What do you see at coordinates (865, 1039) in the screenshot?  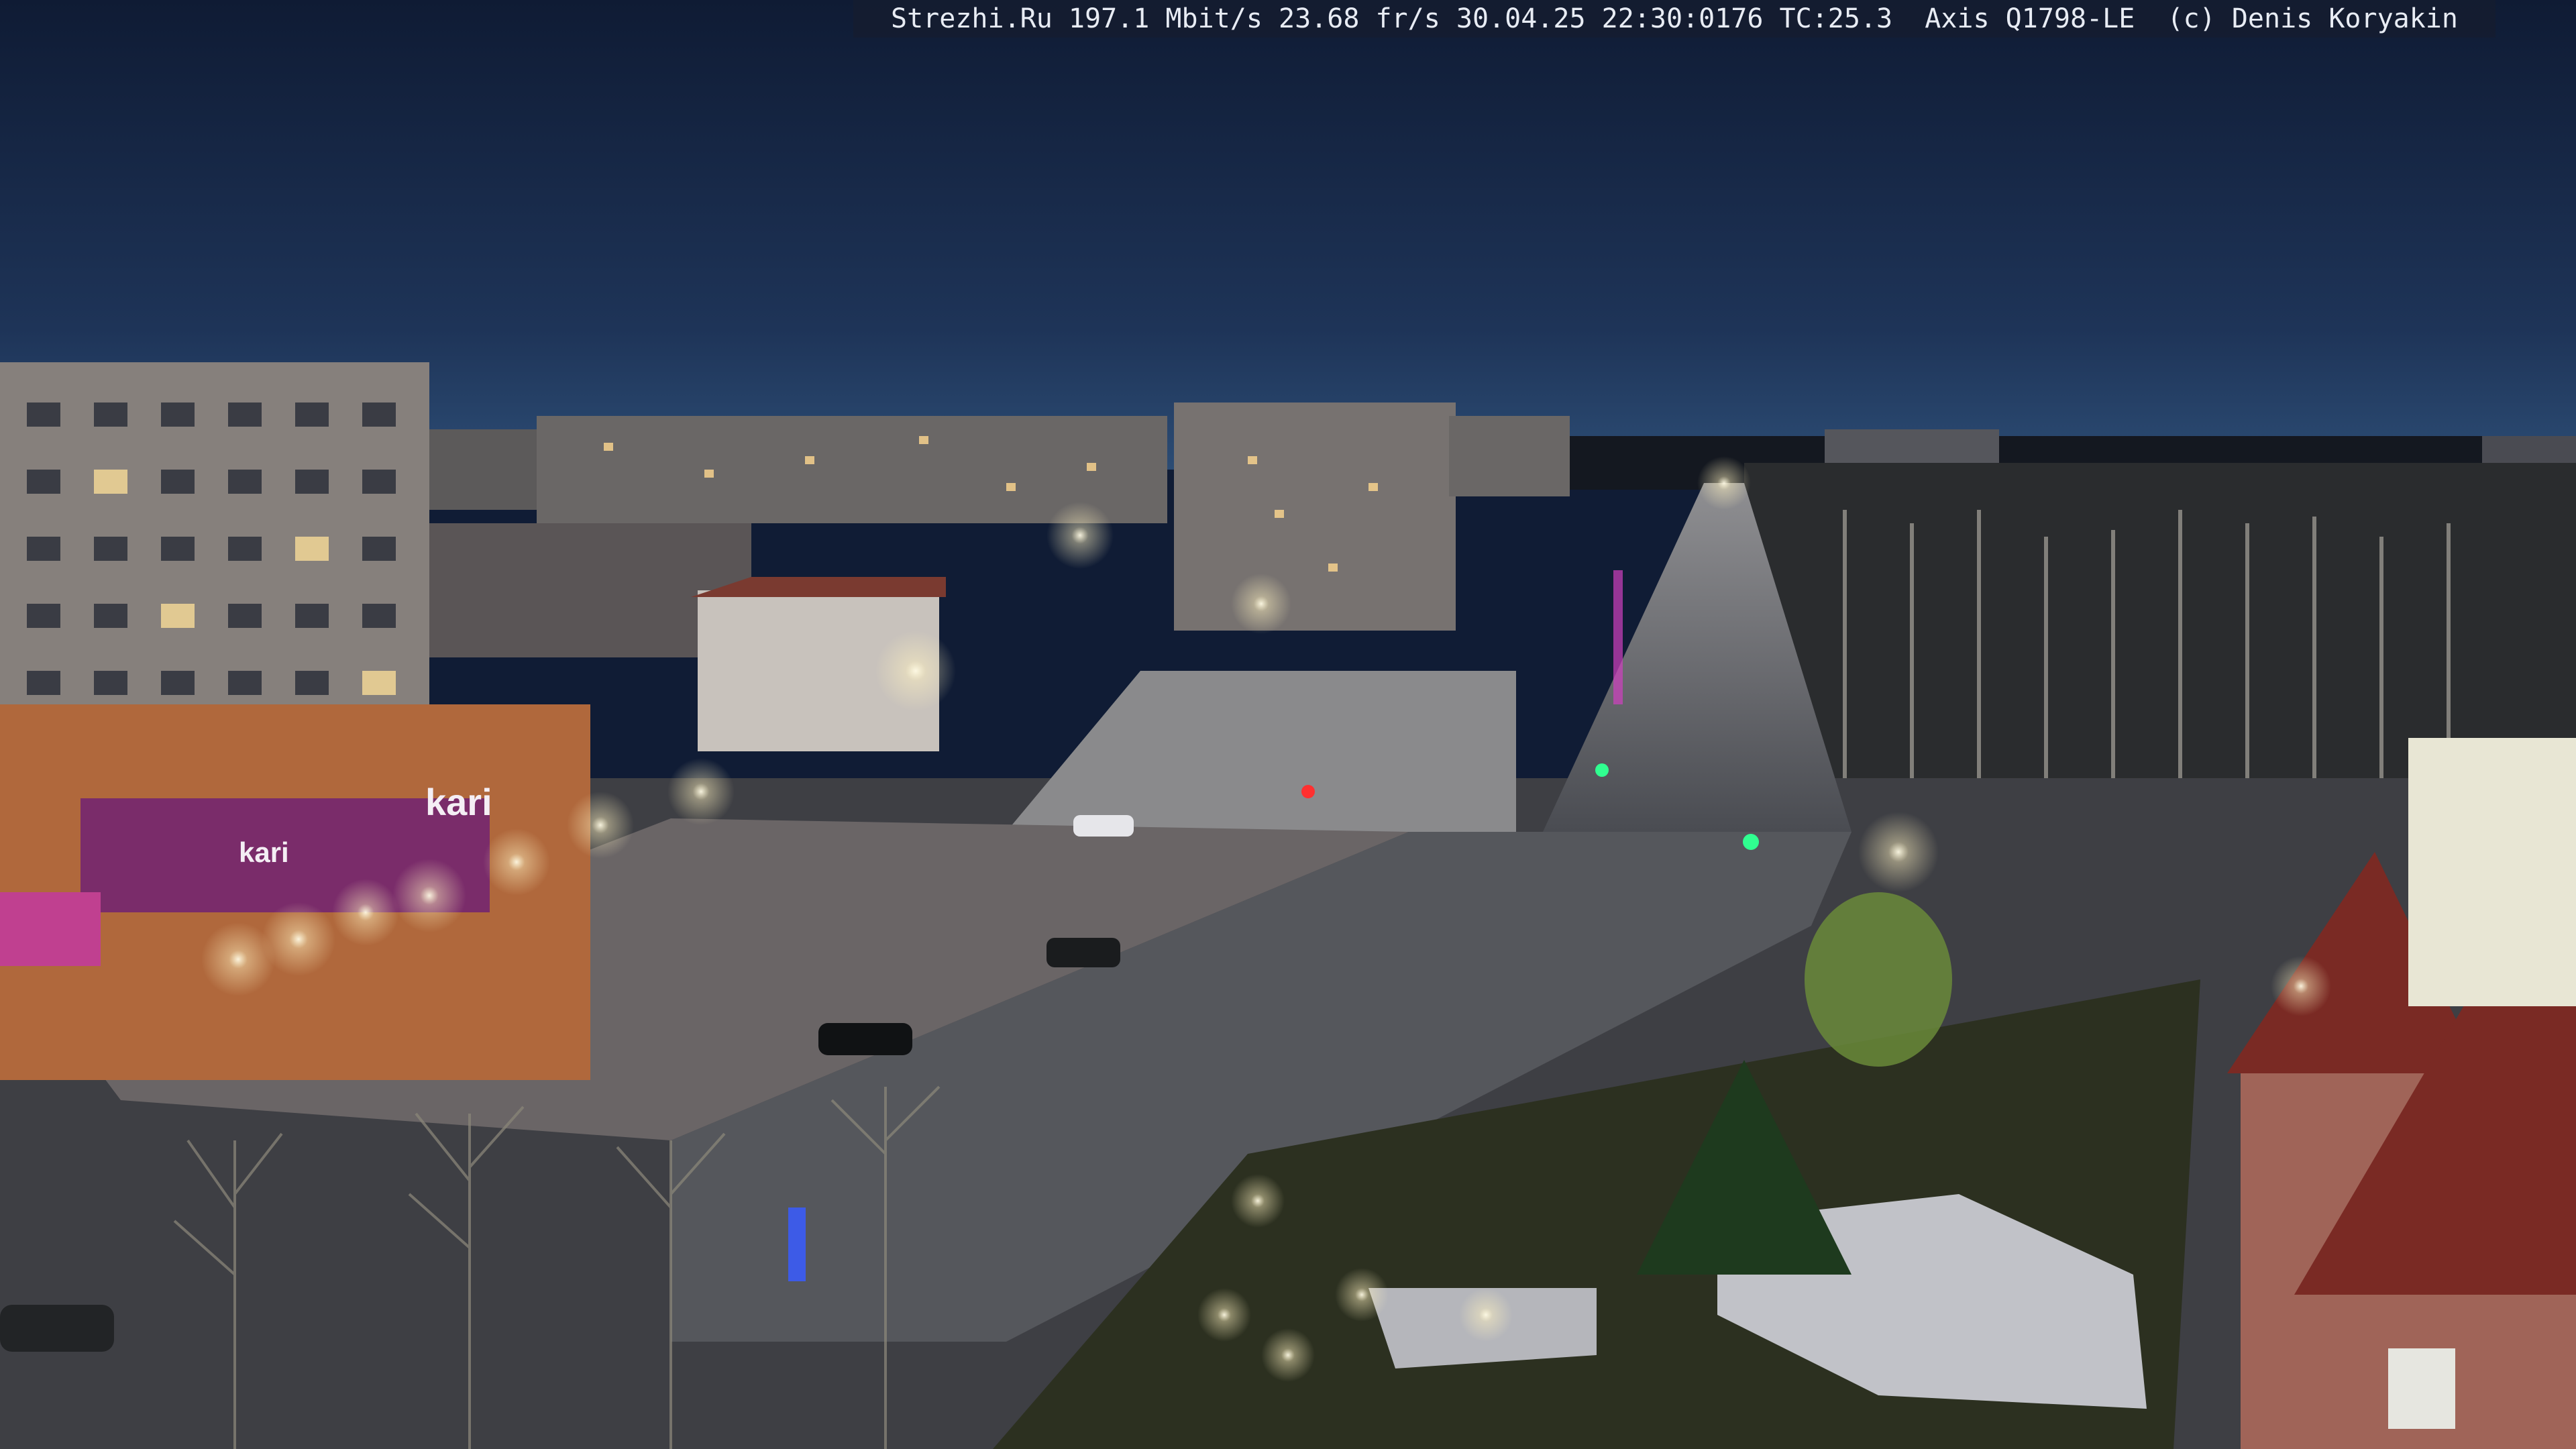 I see `car-black` at bounding box center [865, 1039].